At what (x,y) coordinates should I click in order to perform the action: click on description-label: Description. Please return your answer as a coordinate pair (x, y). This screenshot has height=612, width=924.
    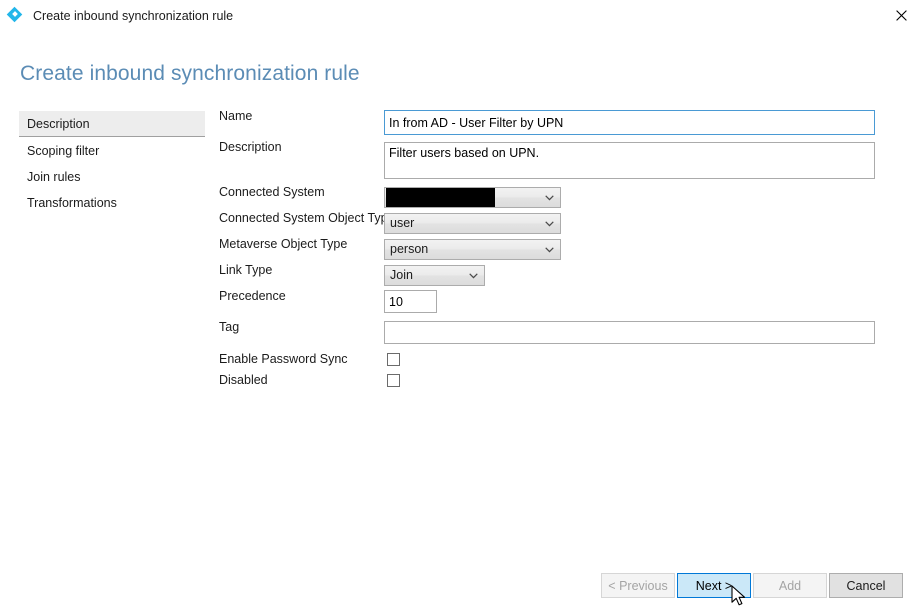
    Looking at the image, I should click on (250, 147).